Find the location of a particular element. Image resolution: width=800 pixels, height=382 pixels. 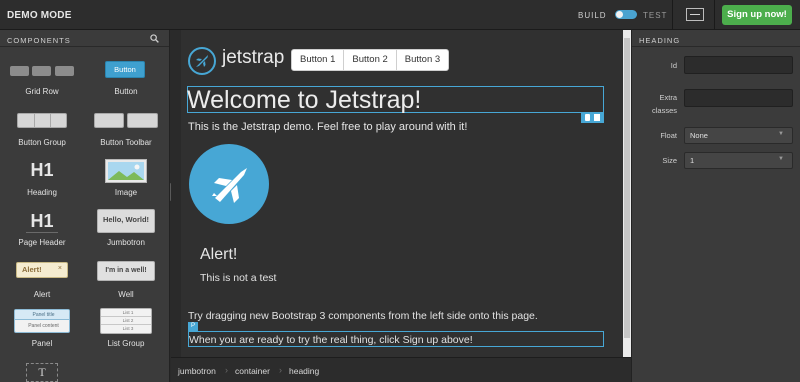

component-grid-row: Grid Row is located at coordinates (42, 82).